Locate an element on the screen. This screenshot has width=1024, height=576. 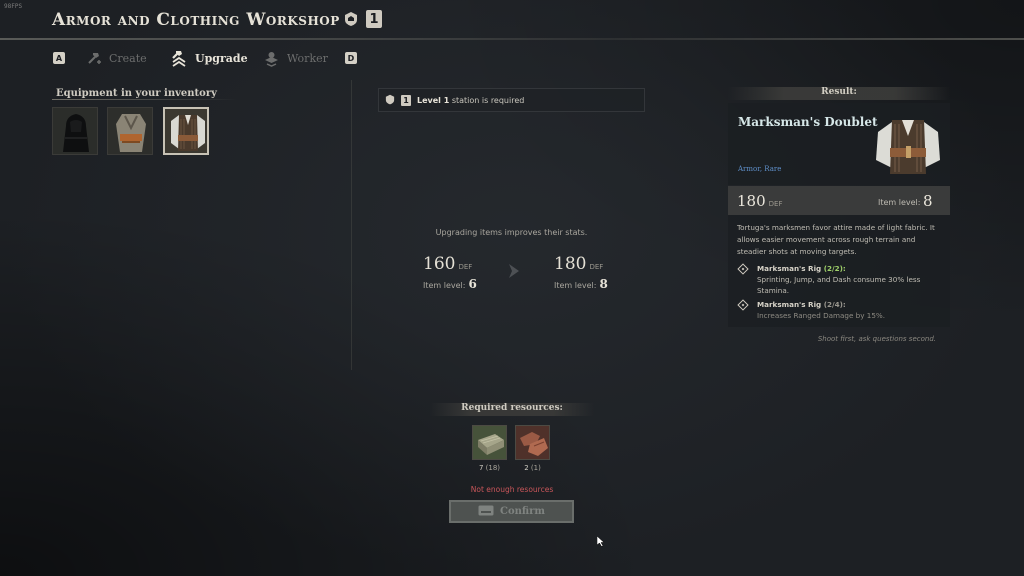
tab-upgrade: Upgrade is located at coordinates (209, 58).